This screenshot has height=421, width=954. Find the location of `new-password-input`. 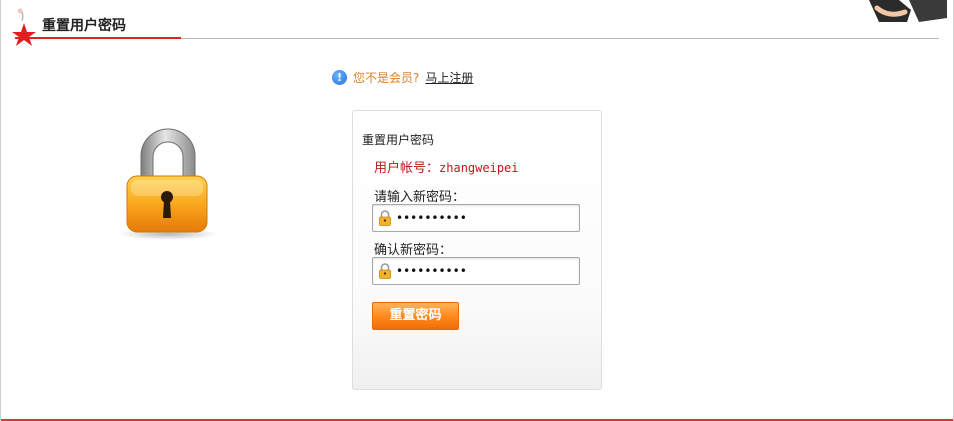

new-password-input is located at coordinates (486, 218).